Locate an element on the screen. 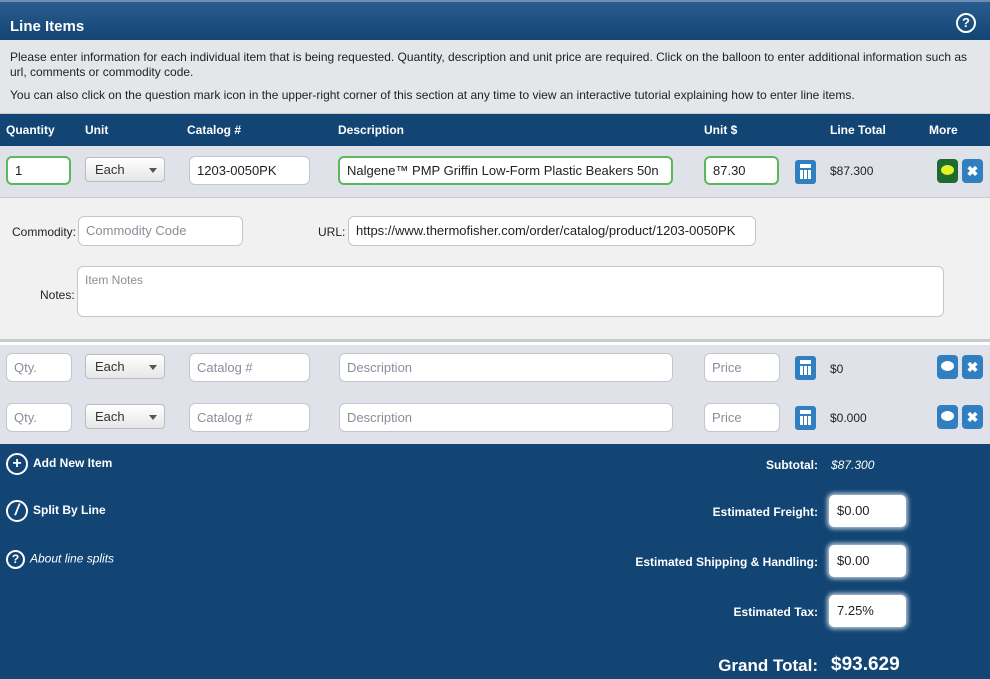 This screenshot has height=679, width=990. column-unit: Unit is located at coordinates (97, 130).